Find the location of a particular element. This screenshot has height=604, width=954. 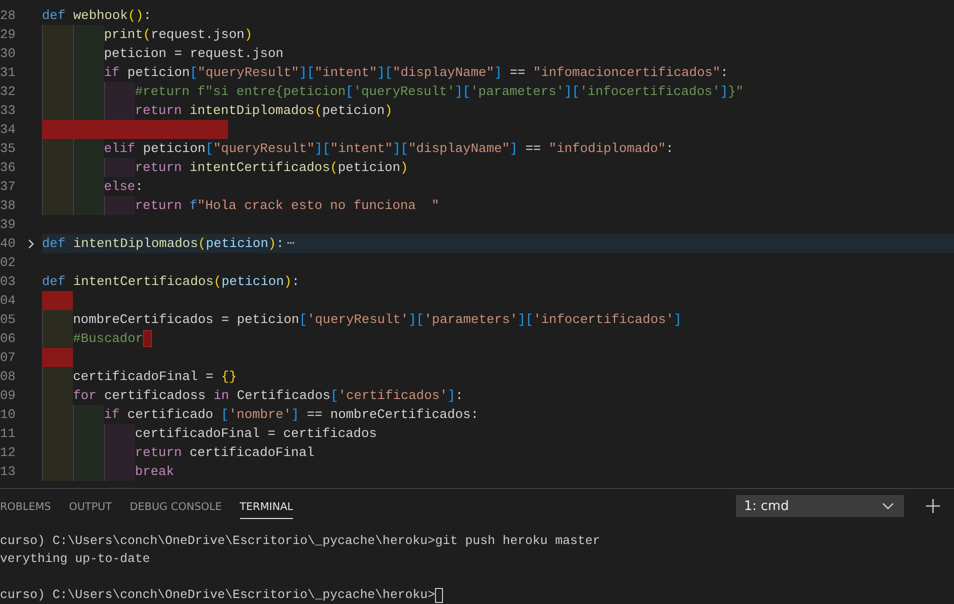

code-line: break is located at coordinates (154, 472).